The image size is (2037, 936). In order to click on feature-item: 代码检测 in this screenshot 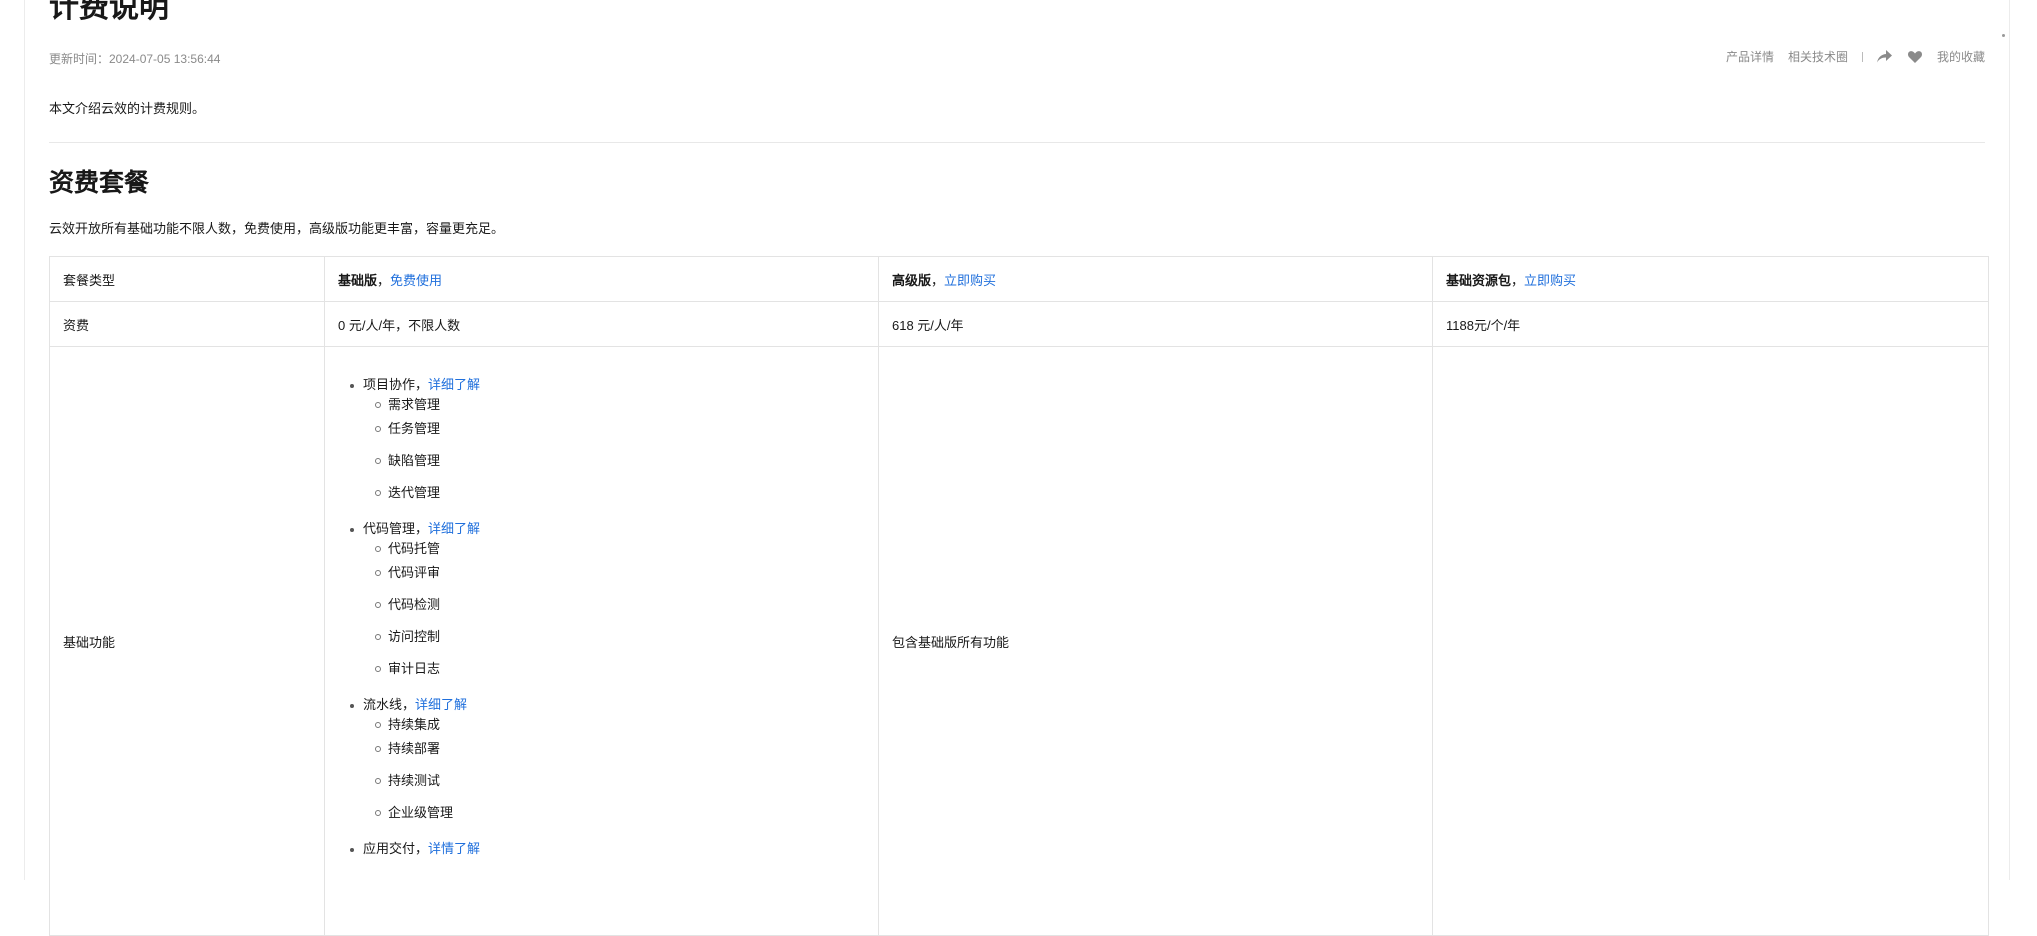, I will do `click(620, 611)`.